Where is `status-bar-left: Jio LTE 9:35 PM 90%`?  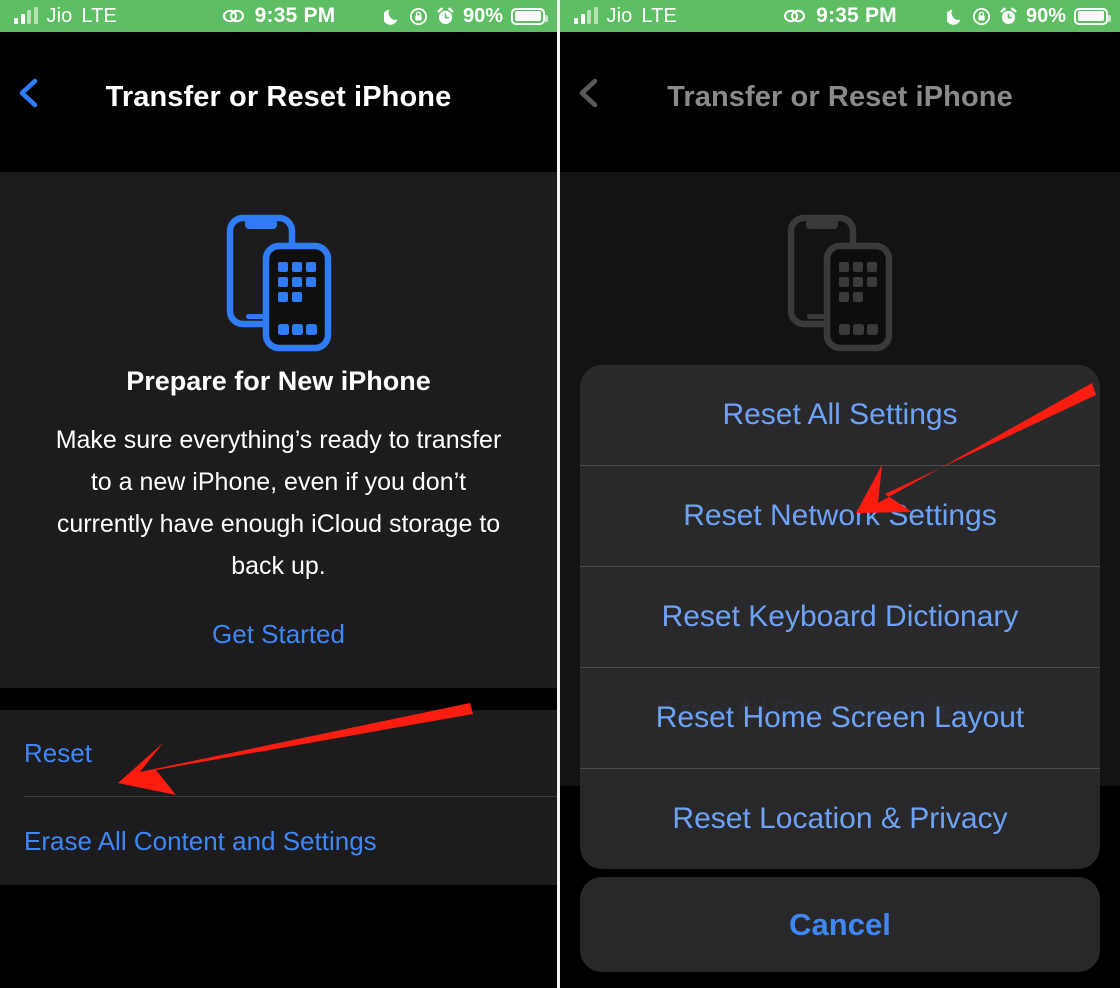 status-bar-left: Jio LTE 9:35 PM 90% is located at coordinates (278, 16).